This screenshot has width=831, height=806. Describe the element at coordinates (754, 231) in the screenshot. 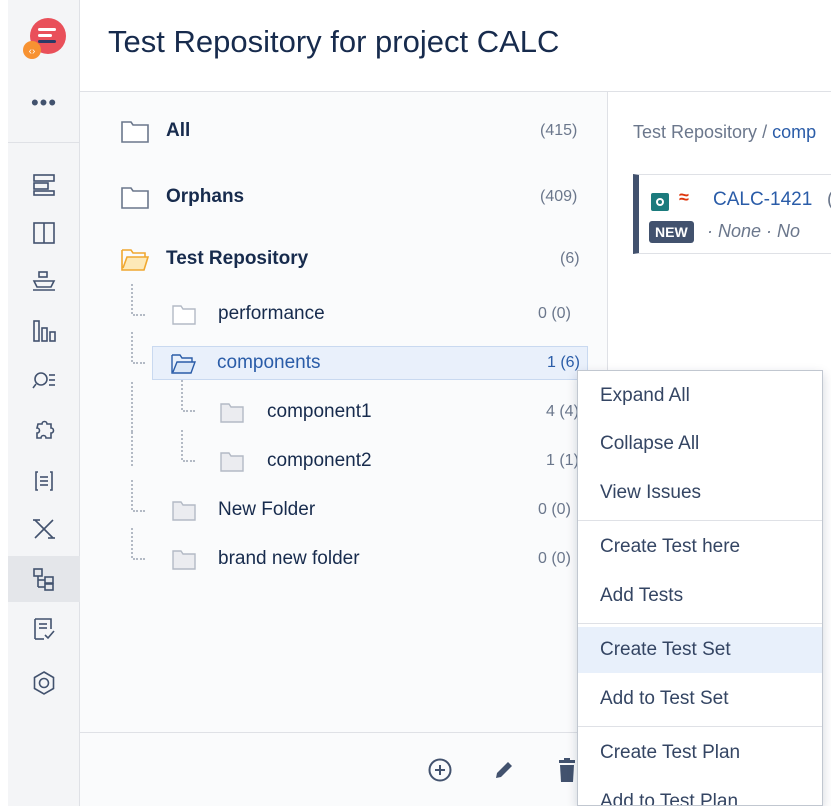

I see `issue-meta: · None · No` at that location.